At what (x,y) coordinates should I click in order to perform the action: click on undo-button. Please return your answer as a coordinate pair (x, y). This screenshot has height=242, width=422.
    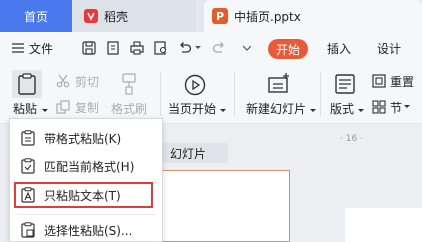
    Looking at the image, I should click on (185, 48).